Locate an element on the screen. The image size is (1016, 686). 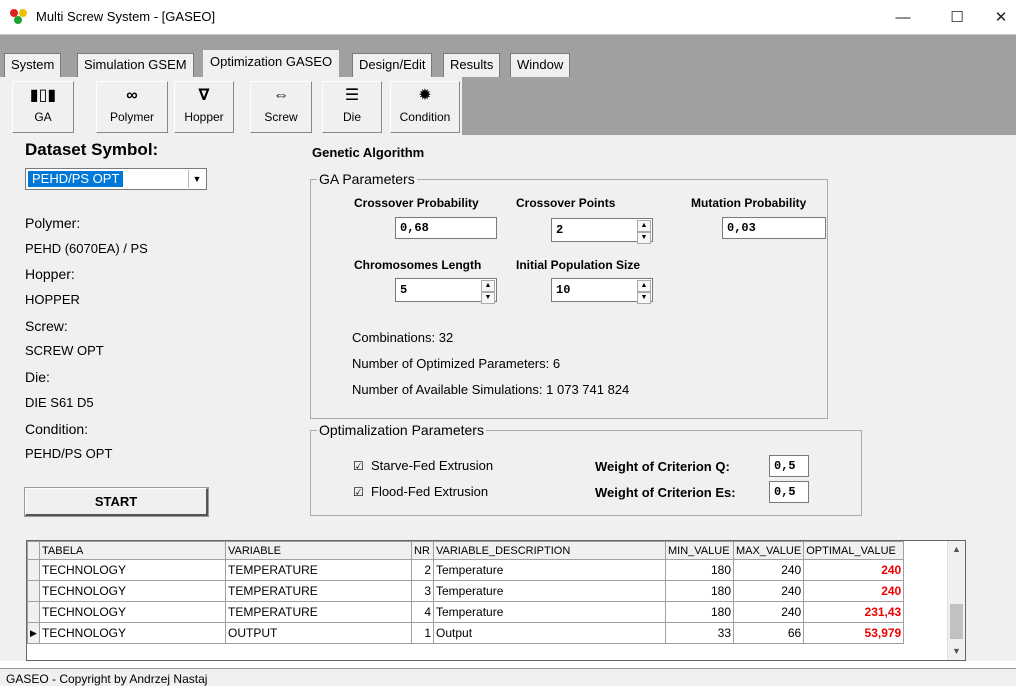
column-header-optimal-value: OPTIMAL_VALUE is located at coordinates (854, 550).